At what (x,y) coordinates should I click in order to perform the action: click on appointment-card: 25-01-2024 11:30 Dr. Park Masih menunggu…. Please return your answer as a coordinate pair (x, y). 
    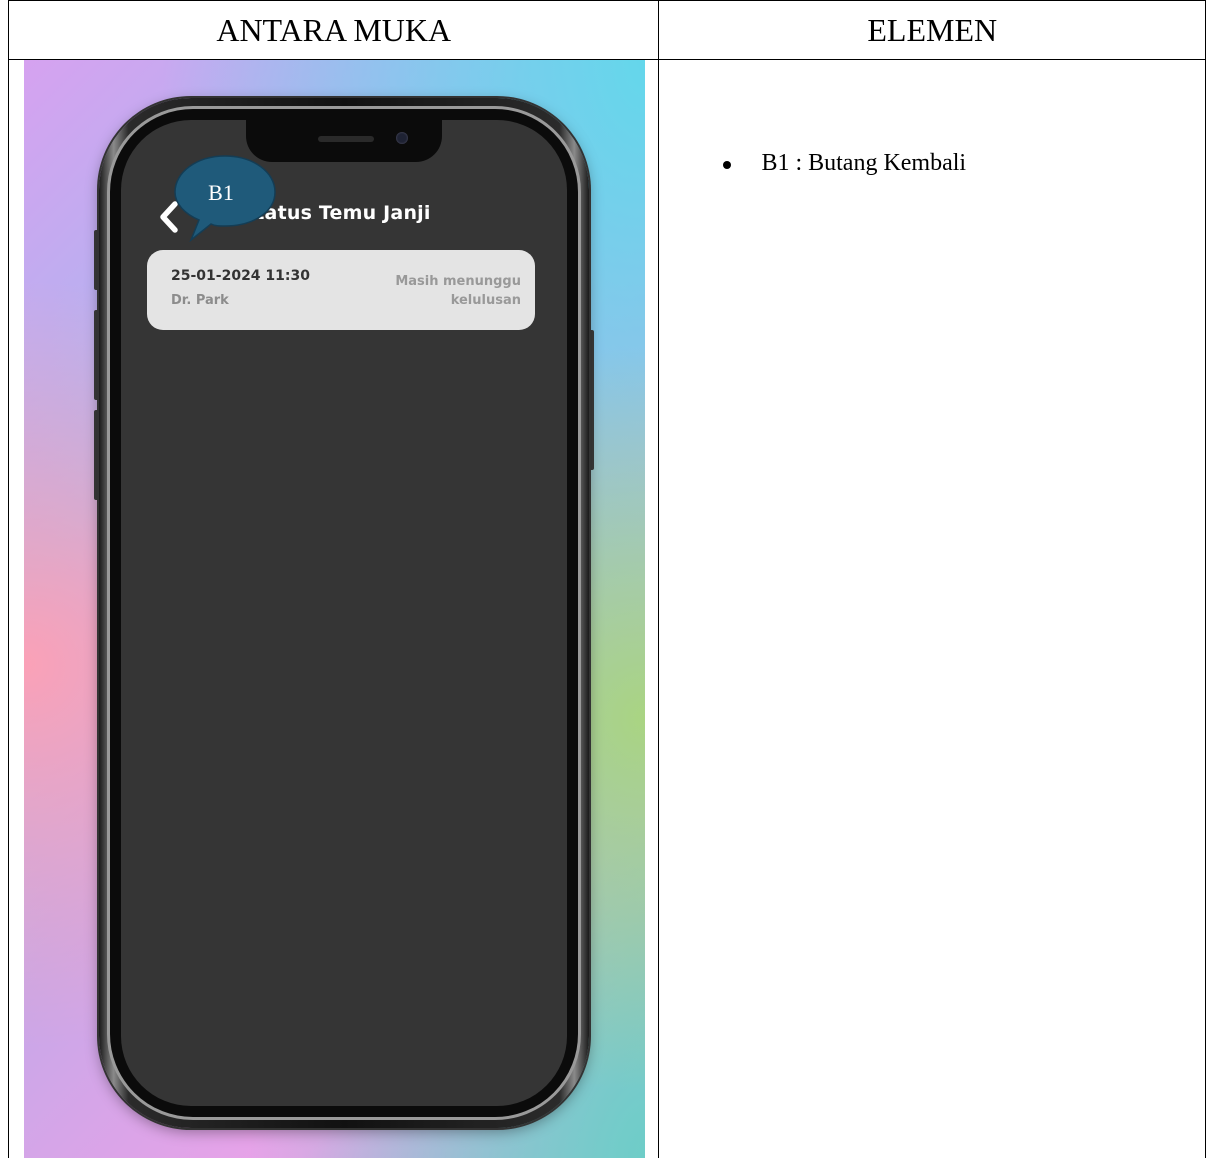
    Looking at the image, I should click on (341, 290).